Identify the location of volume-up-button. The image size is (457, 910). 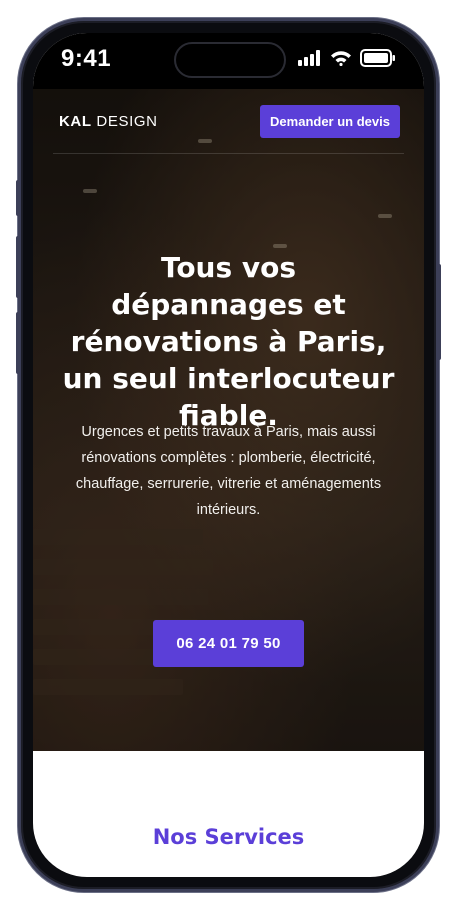
(18, 267).